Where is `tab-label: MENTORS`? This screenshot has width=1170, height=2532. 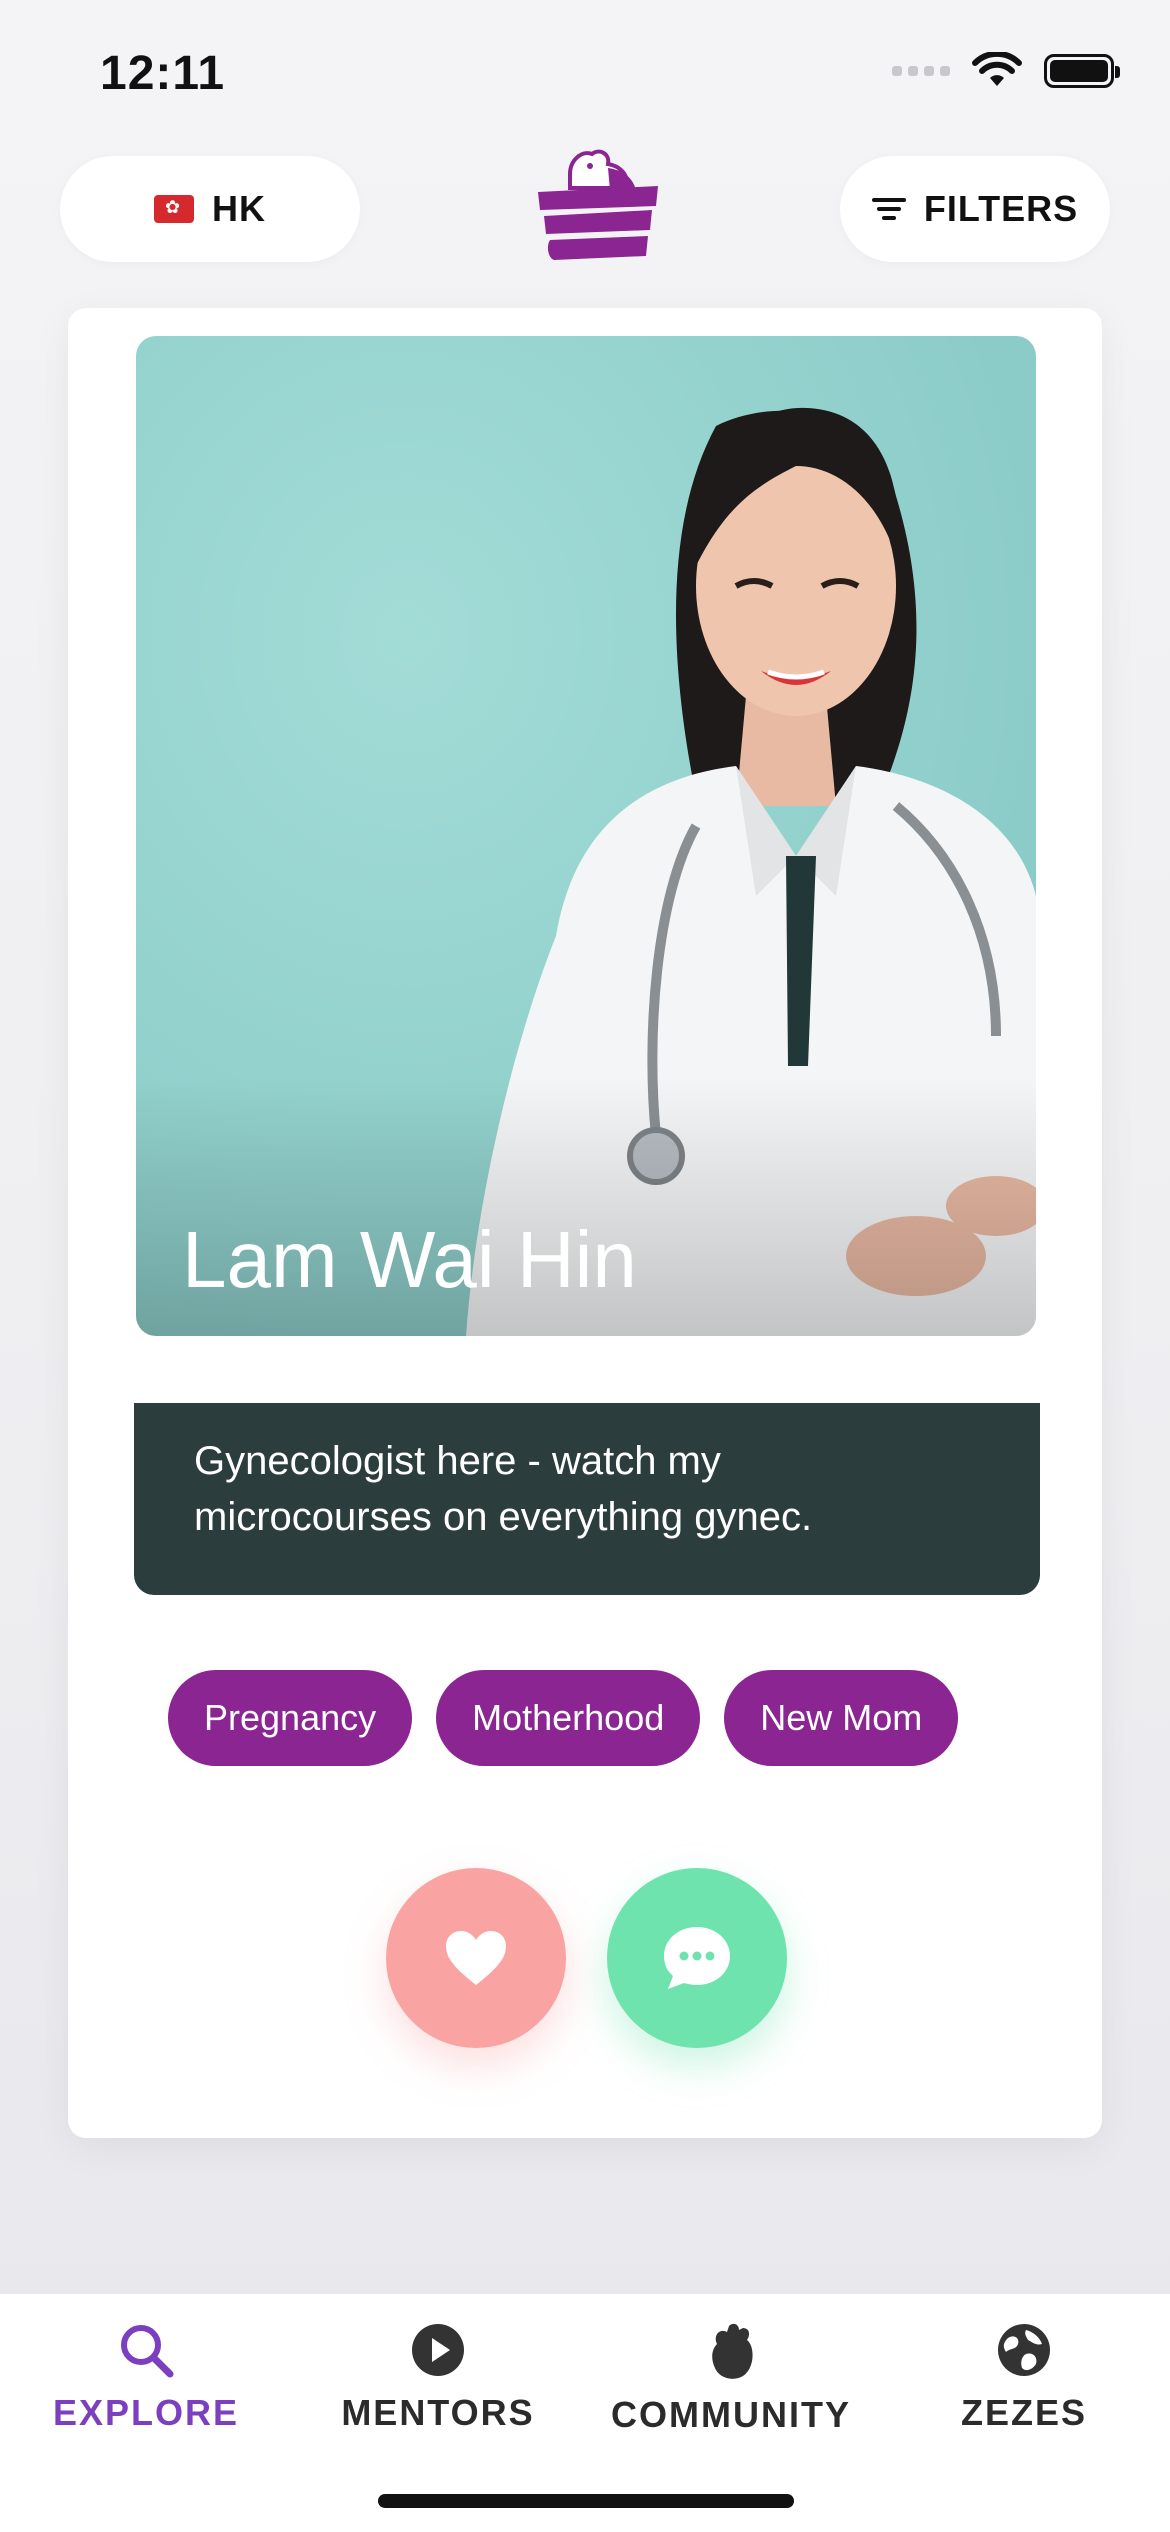 tab-label: MENTORS is located at coordinates (438, 2412).